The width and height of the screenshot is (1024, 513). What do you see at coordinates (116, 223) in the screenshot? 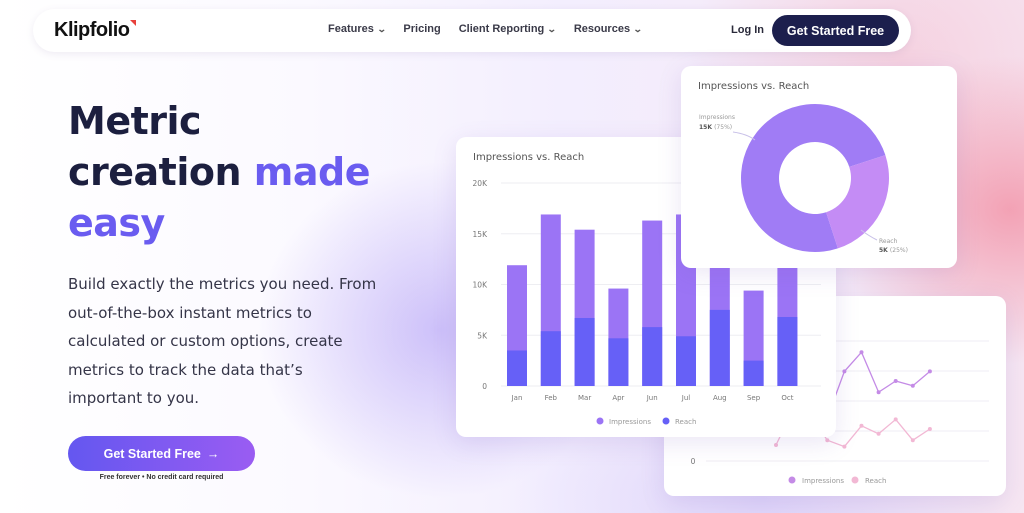
I see `headline-line3-accent: easy` at bounding box center [116, 223].